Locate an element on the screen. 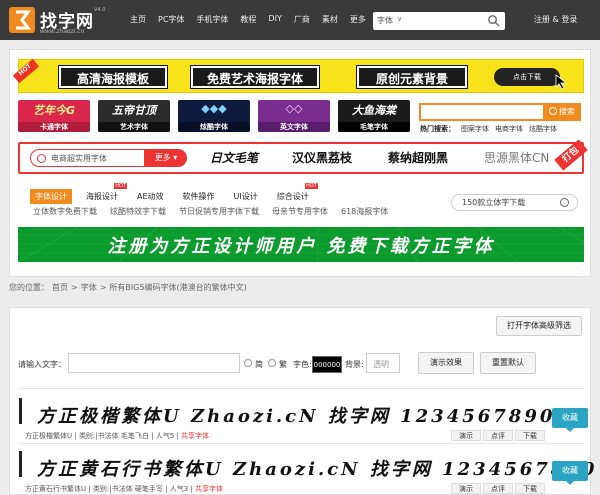  chevron-down-icon: ∨ is located at coordinates (400, 19).